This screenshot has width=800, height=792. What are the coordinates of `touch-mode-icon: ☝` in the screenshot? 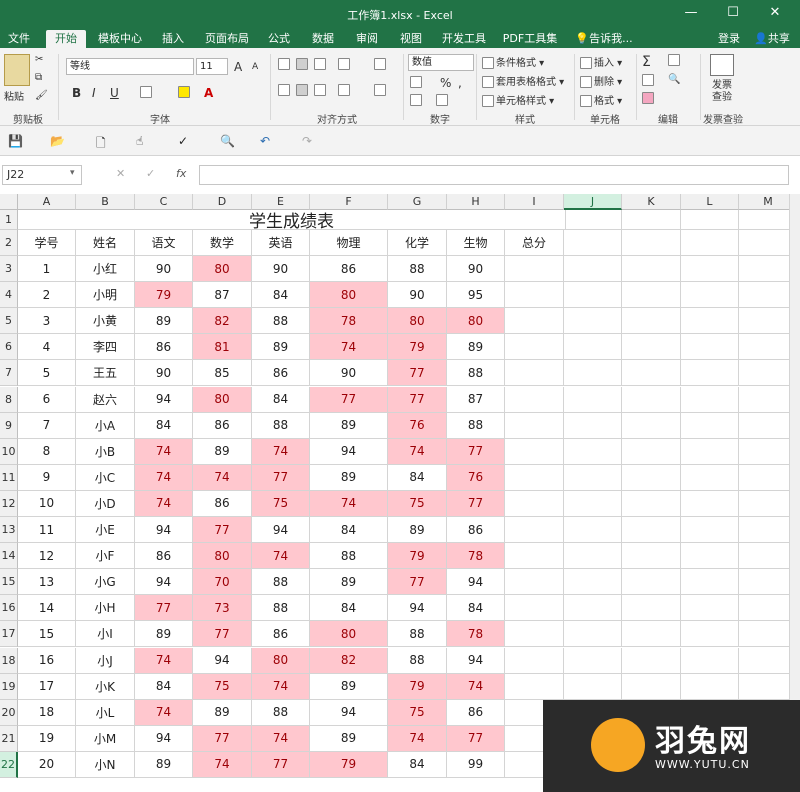 It's located at (139, 141).